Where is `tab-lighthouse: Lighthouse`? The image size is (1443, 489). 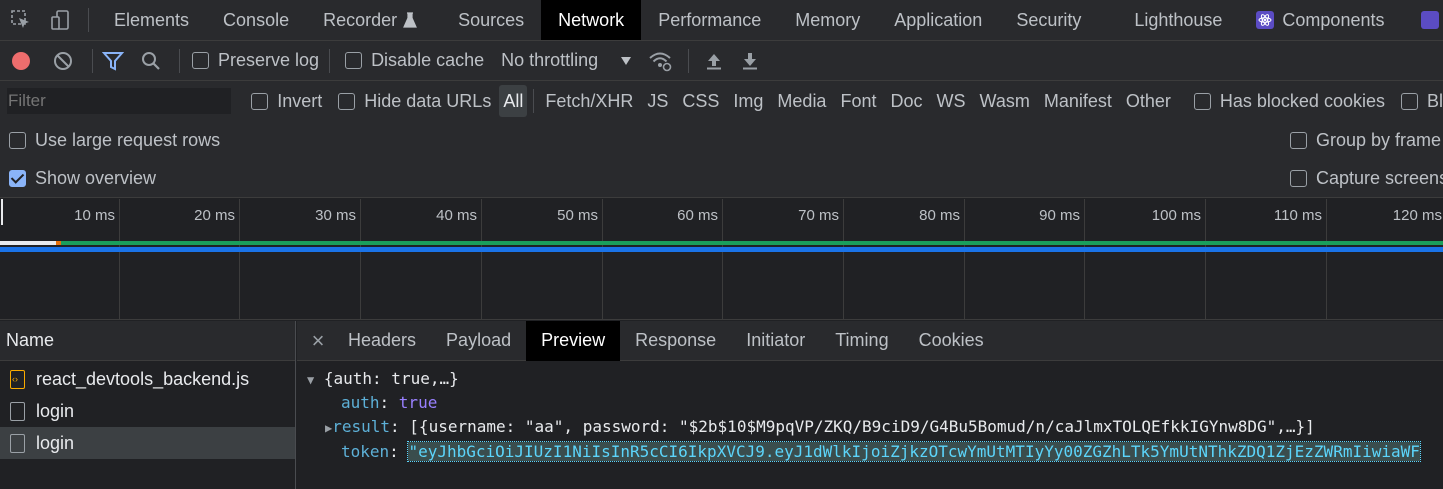 tab-lighthouse: Lighthouse is located at coordinates (1168, 20).